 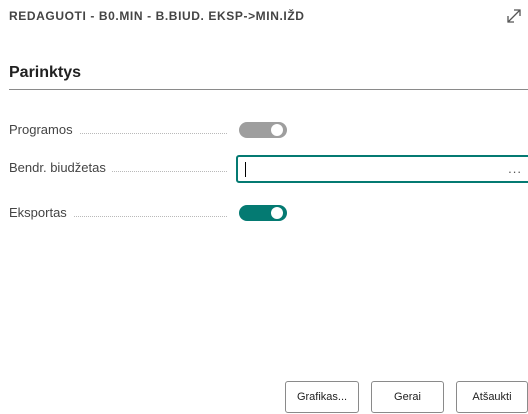 What do you see at coordinates (263, 213) in the screenshot?
I see `eksportas-toggle` at bounding box center [263, 213].